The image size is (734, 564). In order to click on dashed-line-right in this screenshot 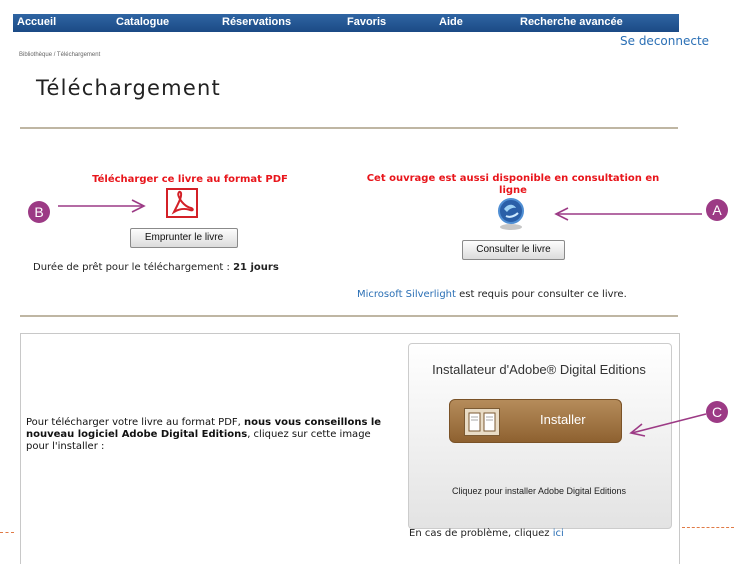, I will do `click(708, 527)`.